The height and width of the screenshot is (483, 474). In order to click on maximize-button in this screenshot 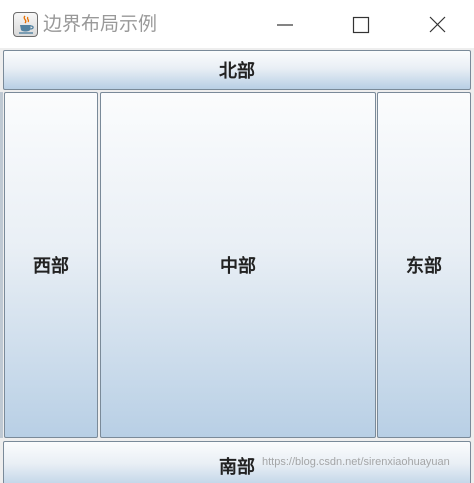, I will do `click(361, 24)`.